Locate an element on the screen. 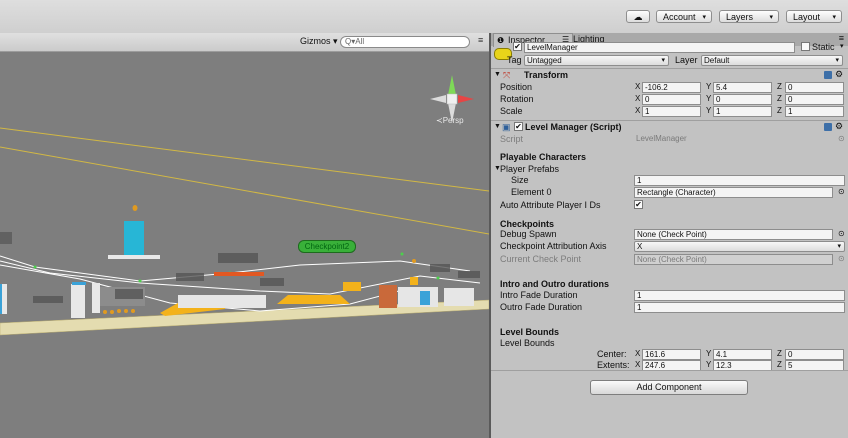 The height and width of the screenshot is (438, 848). position-z-field: 0 is located at coordinates (814, 87).